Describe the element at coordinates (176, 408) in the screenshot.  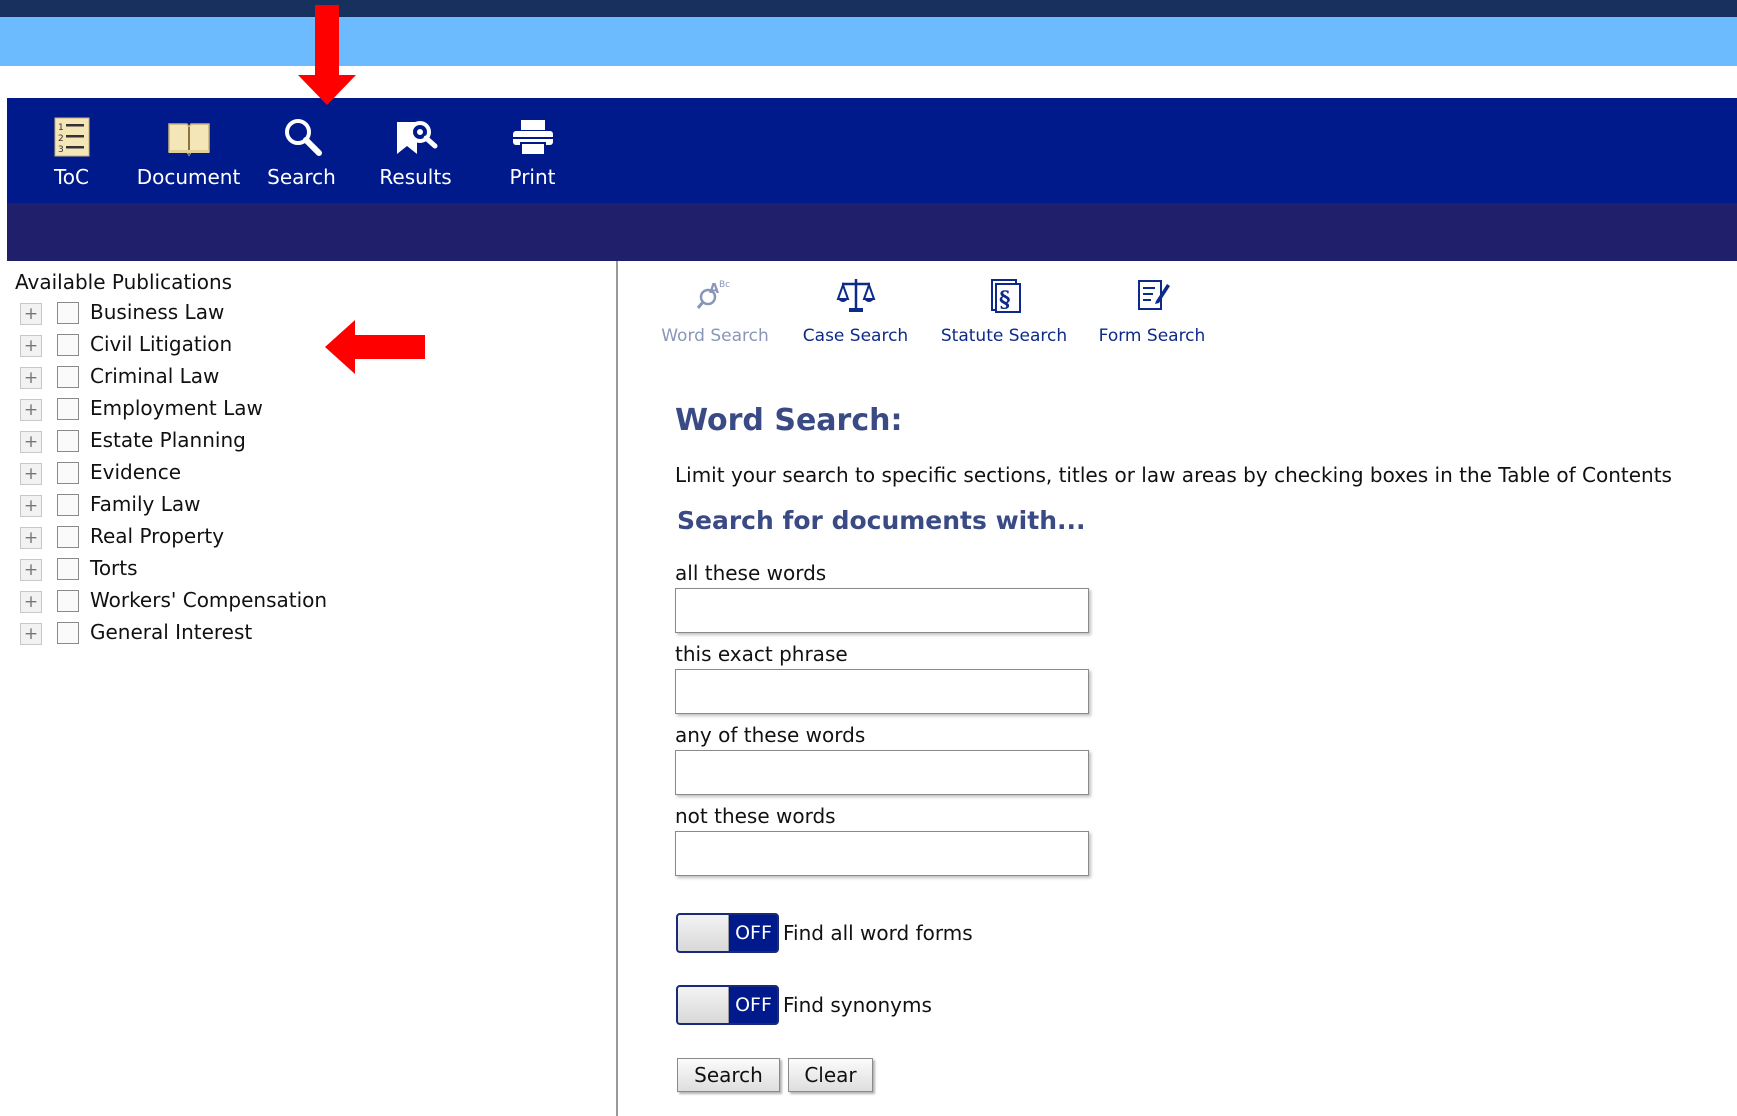
I see `publication-label: Employment Law` at that location.